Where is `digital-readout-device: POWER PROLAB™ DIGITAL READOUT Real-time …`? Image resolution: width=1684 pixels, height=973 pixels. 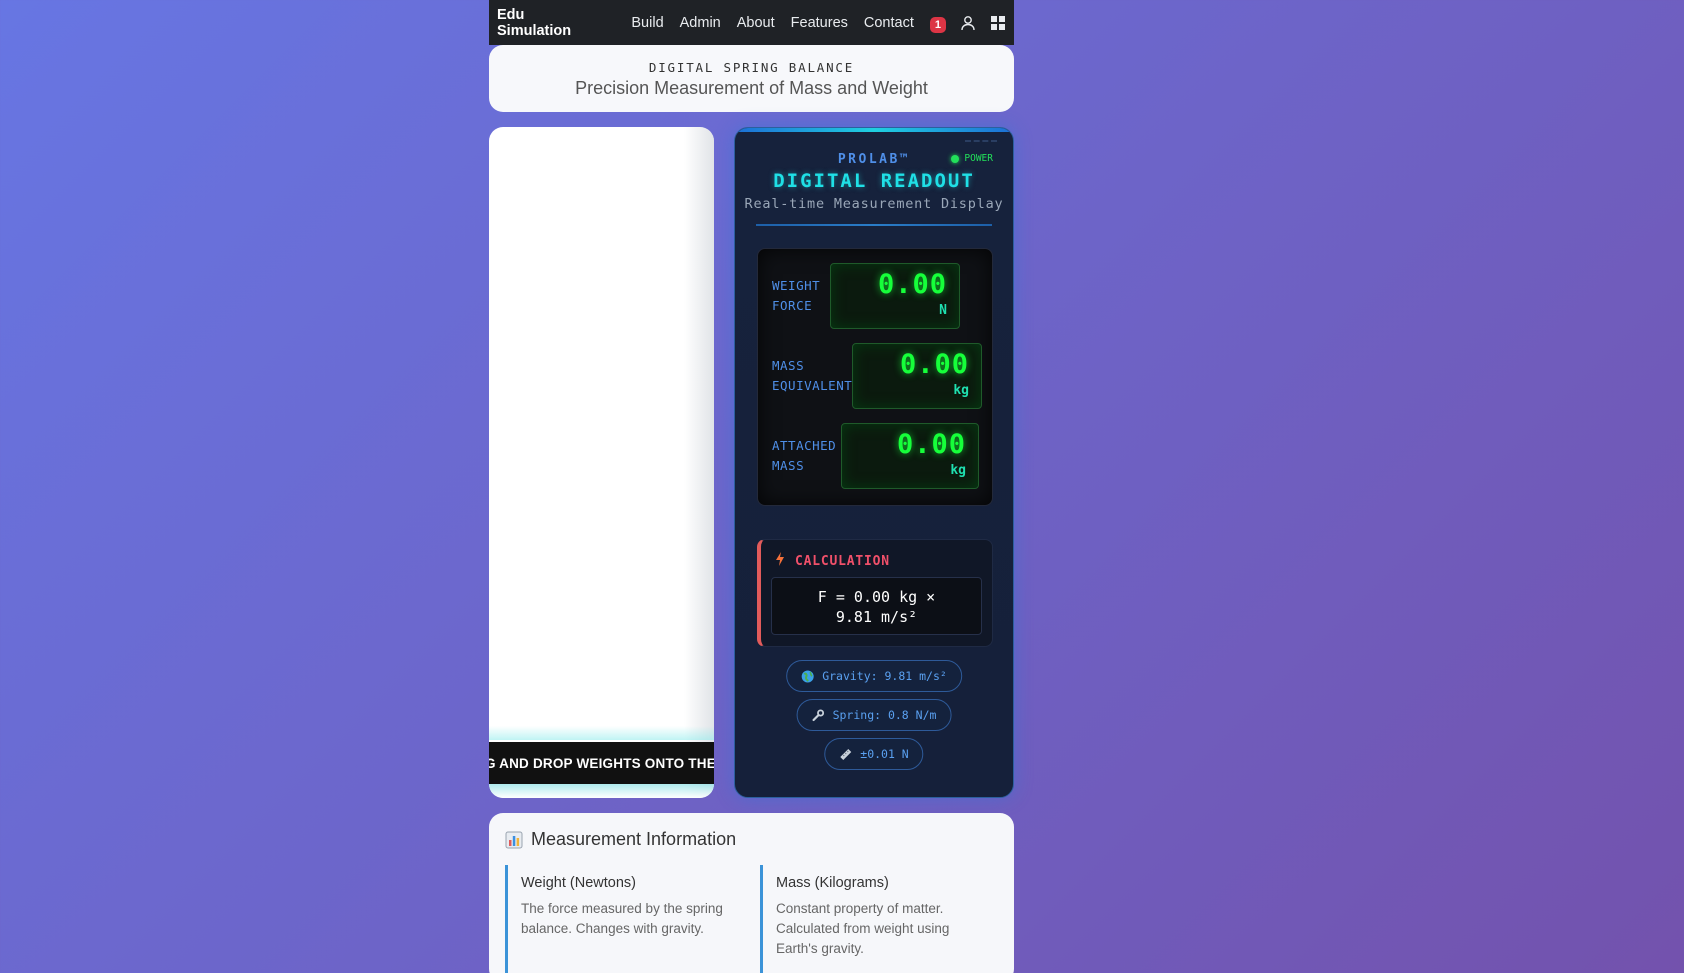 digital-readout-device: POWER PROLAB™ DIGITAL READOUT Real-time … is located at coordinates (874, 462).